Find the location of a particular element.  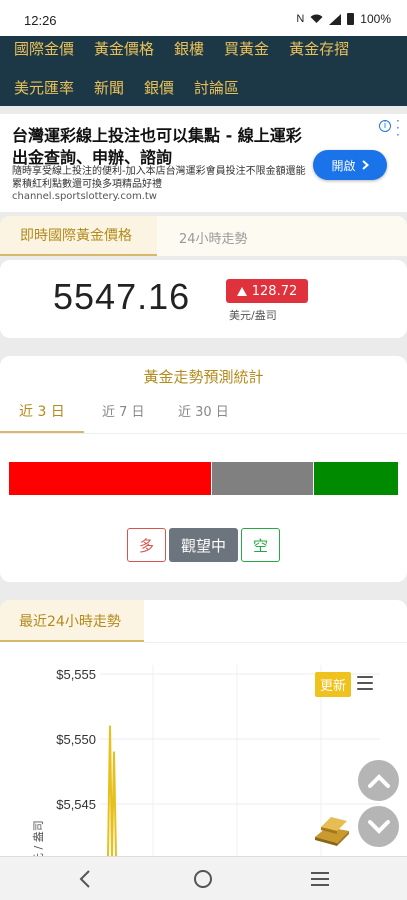

signal-icon is located at coordinates (335, 19).